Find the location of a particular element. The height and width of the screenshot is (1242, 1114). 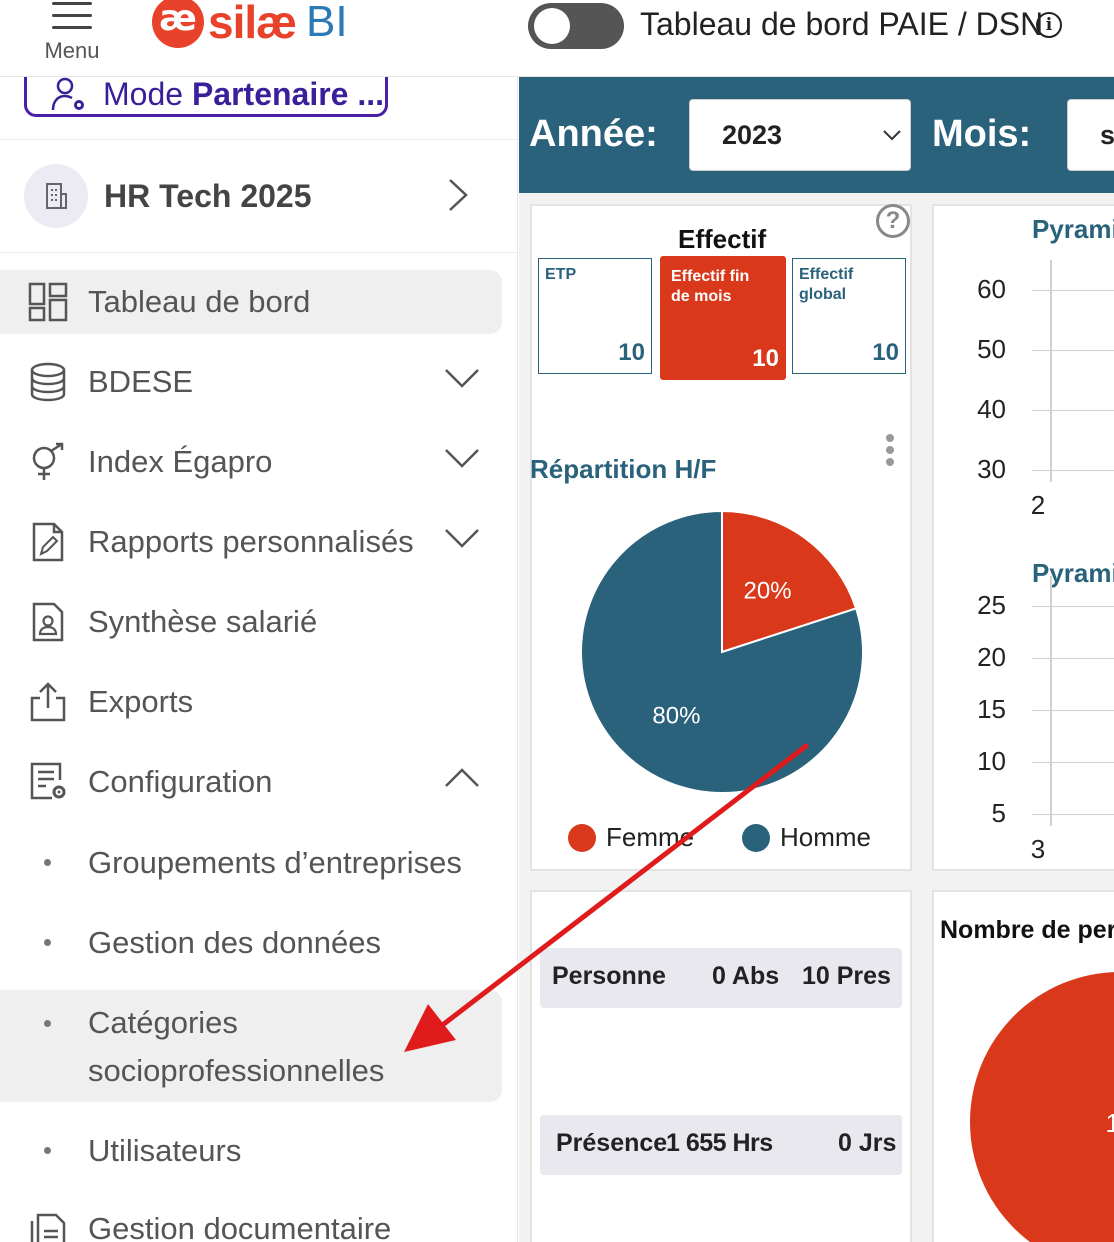

more-options-icon is located at coordinates (891, 452).